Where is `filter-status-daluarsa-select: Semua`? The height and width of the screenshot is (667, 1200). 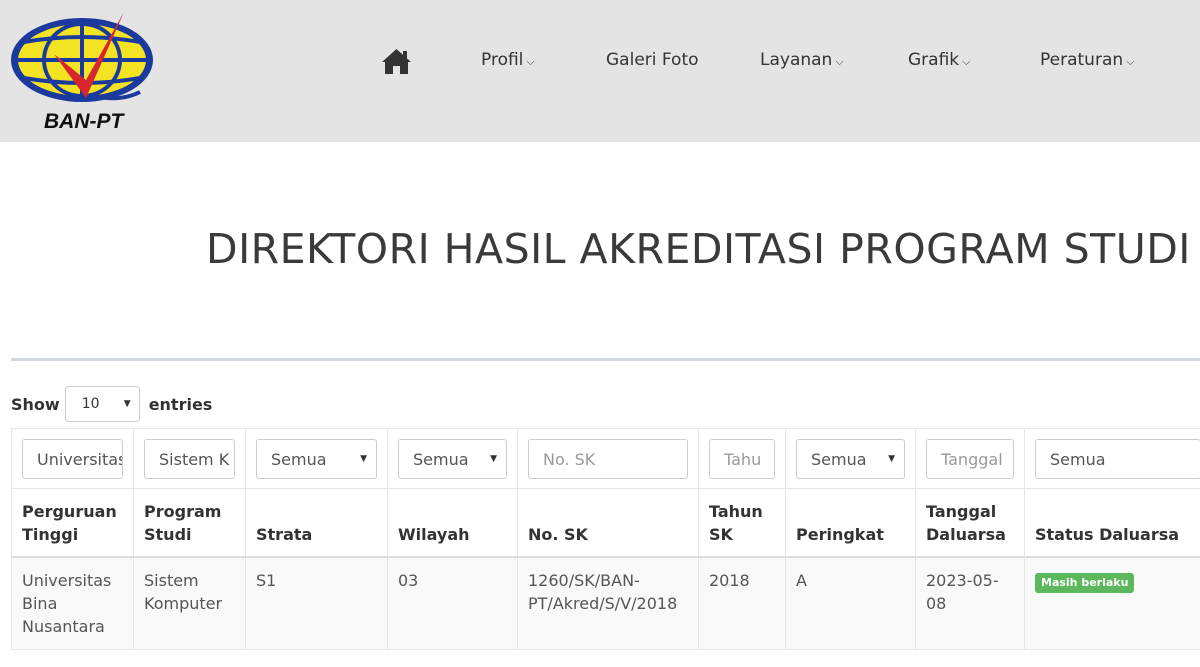 filter-status-daluarsa-select: Semua is located at coordinates (1117, 459).